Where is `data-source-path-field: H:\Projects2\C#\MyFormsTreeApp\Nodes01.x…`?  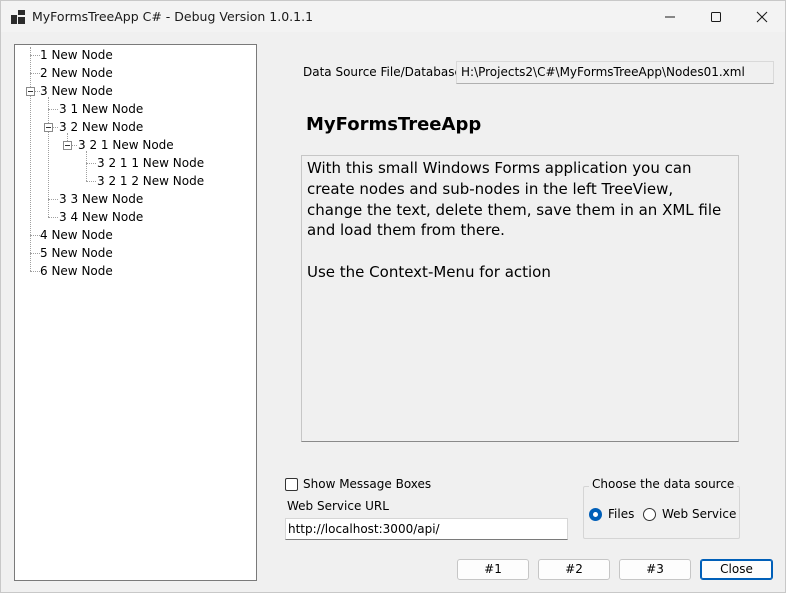
data-source-path-field: H:\Projects2\C#\MyFormsTreeApp\Nodes01.x… is located at coordinates (615, 72).